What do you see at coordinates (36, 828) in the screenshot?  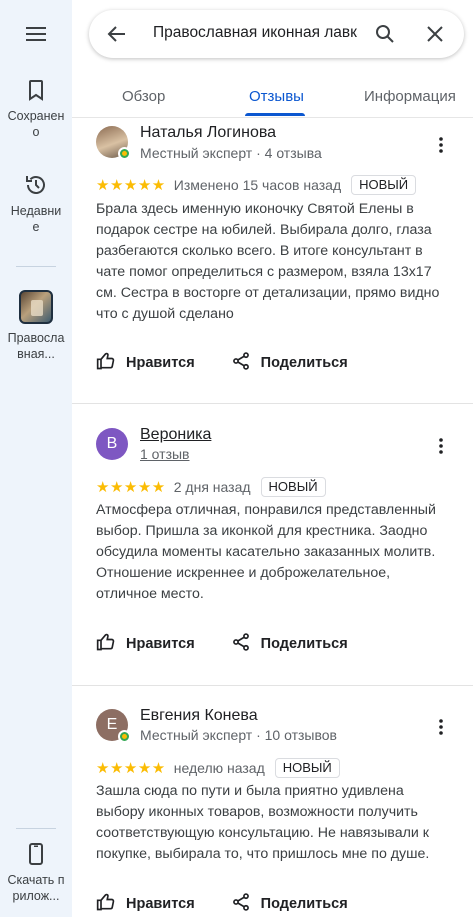 I see `rail-divider-bottom` at bounding box center [36, 828].